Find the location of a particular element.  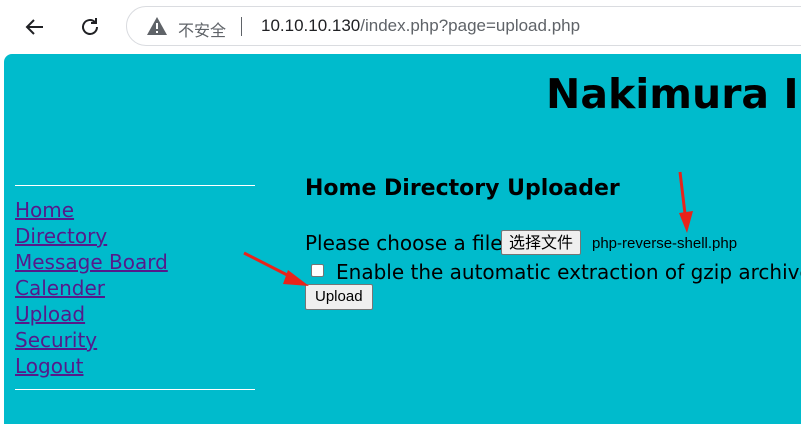

choose-file-button: 选择文件 is located at coordinates (541, 242).